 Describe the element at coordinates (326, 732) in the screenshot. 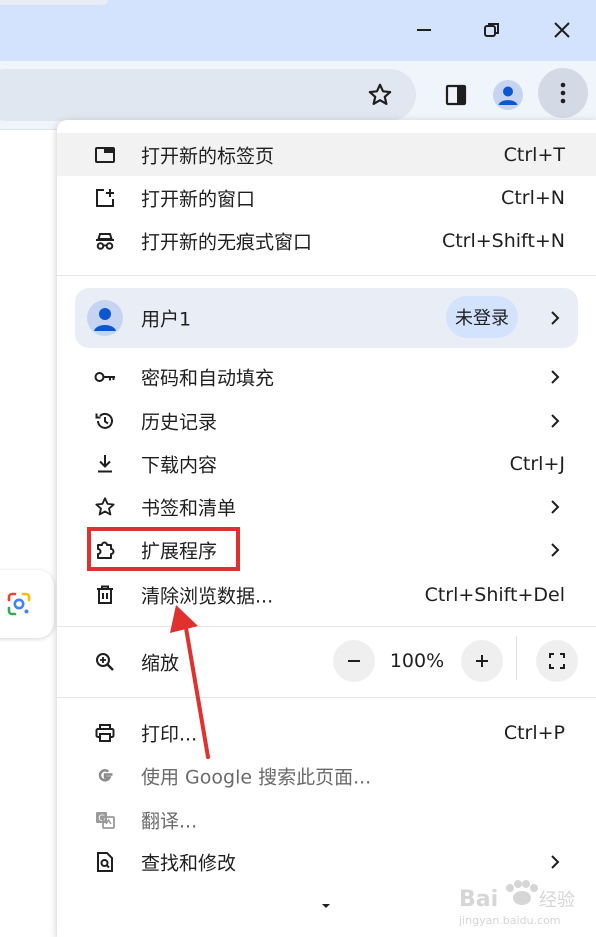

I see `menu-item-print: 打印... Ctrl+P` at that location.